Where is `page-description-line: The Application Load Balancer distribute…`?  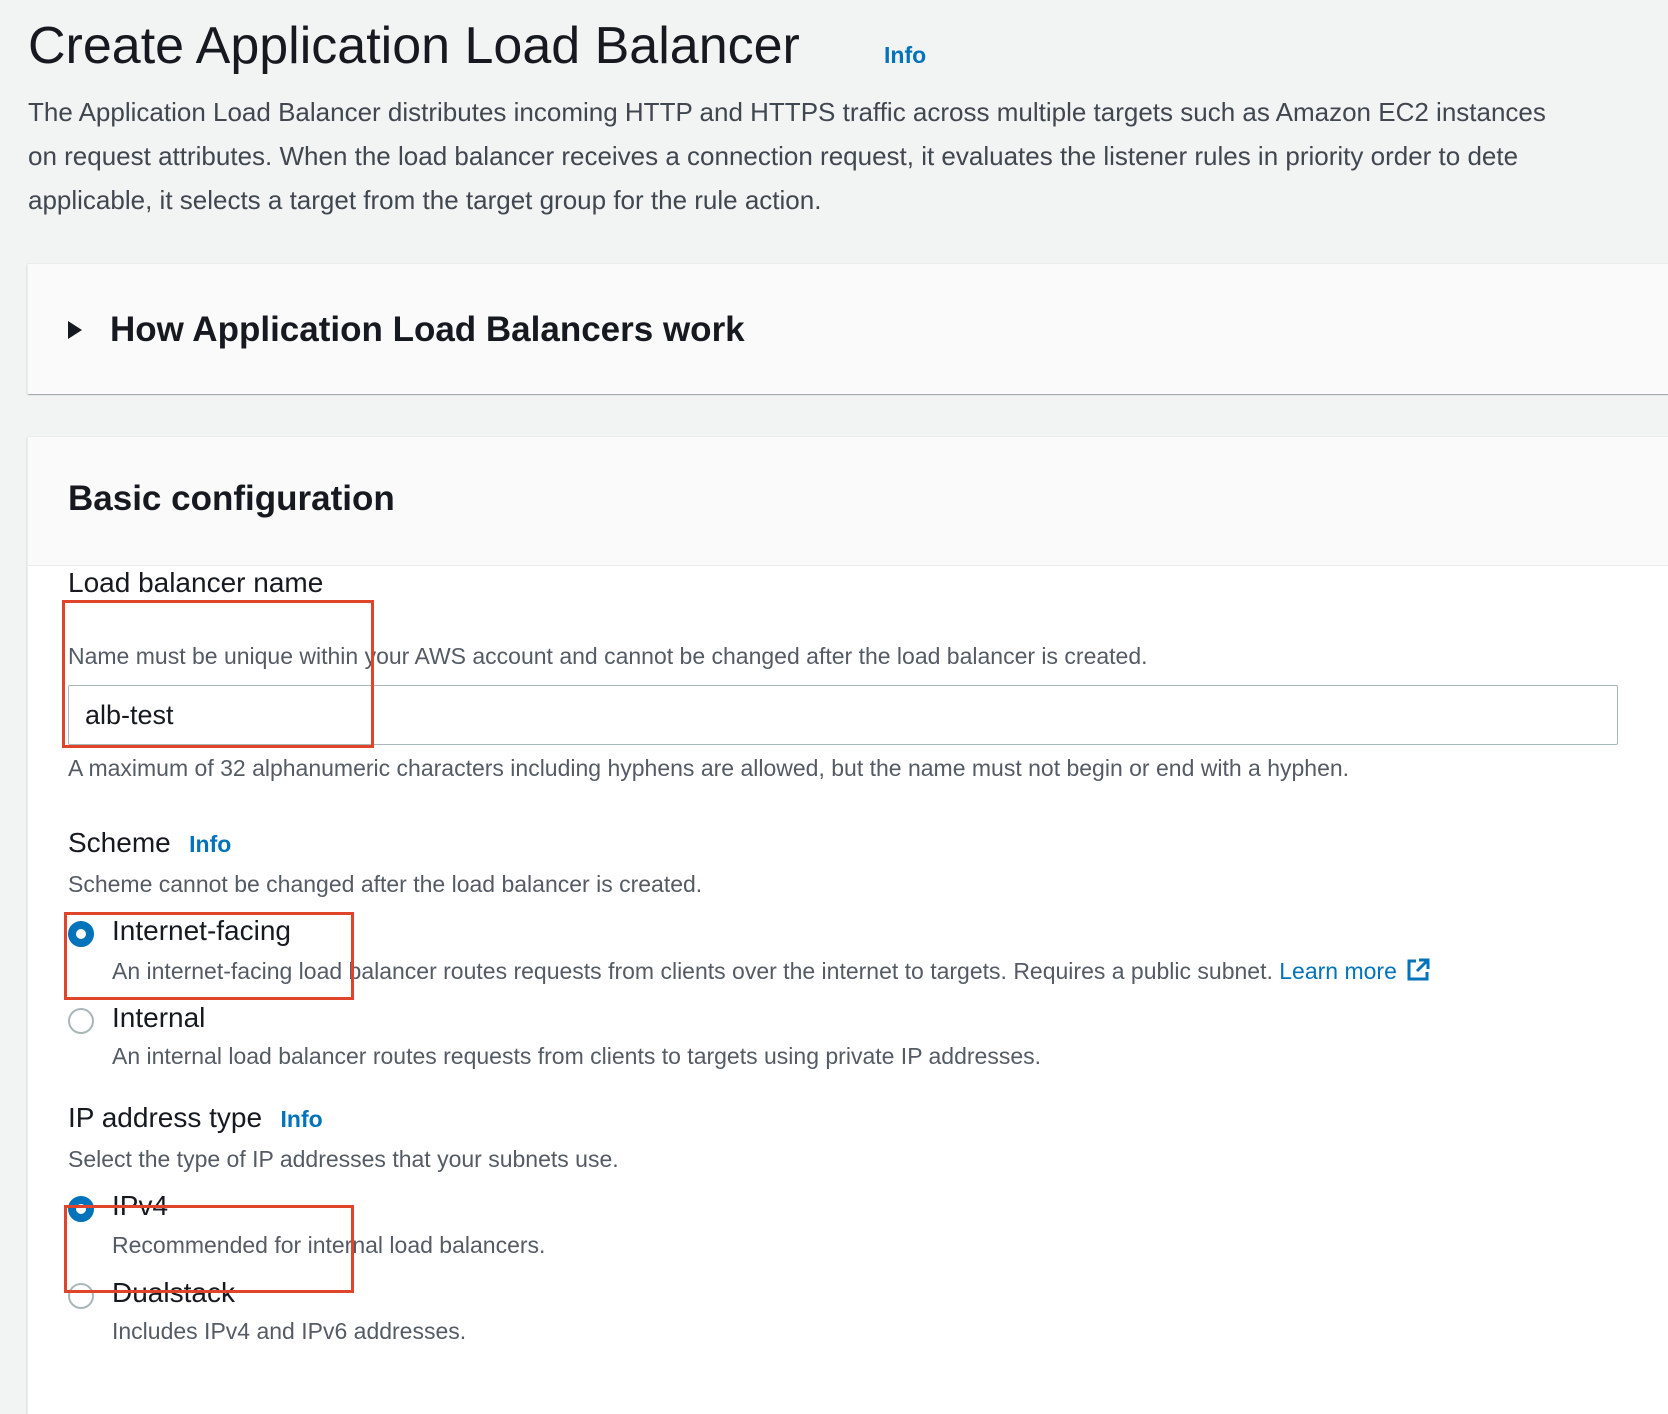
page-description-line: The Application Load Balancer distribute… is located at coordinates (787, 112).